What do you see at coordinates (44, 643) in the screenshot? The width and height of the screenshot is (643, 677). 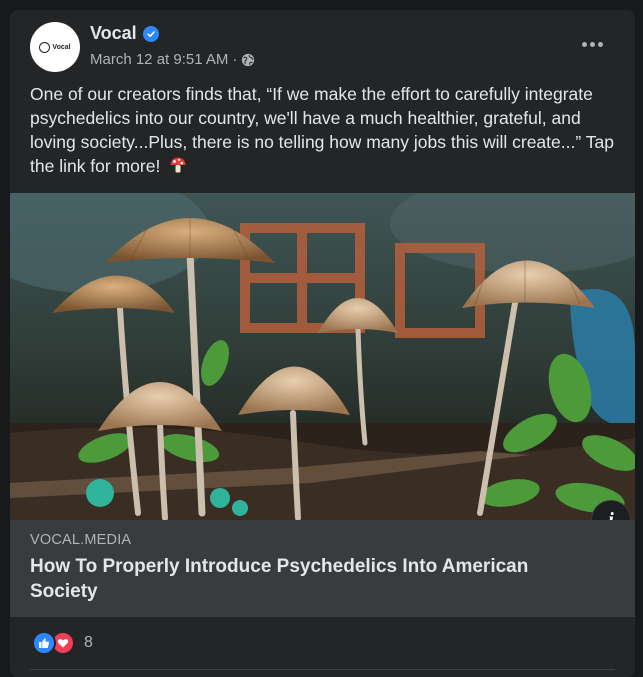 I see `like-icon` at bounding box center [44, 643].